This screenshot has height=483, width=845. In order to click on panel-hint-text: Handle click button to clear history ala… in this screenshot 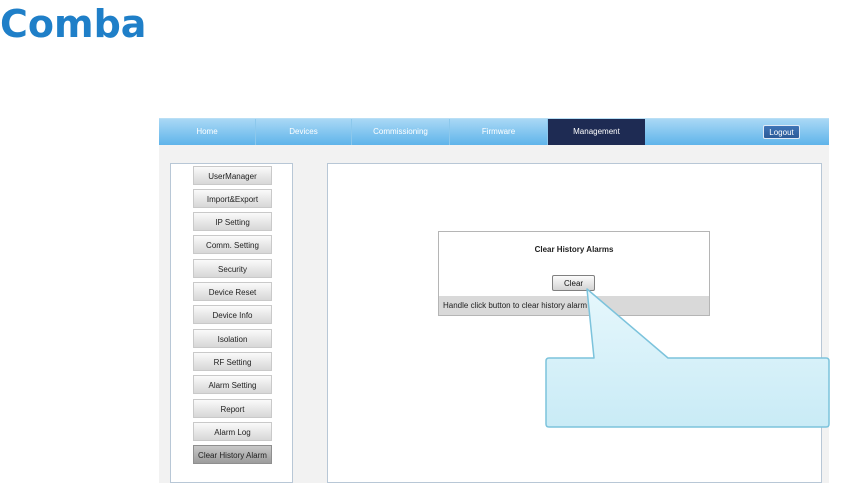, I will do `click(574, 305)`.